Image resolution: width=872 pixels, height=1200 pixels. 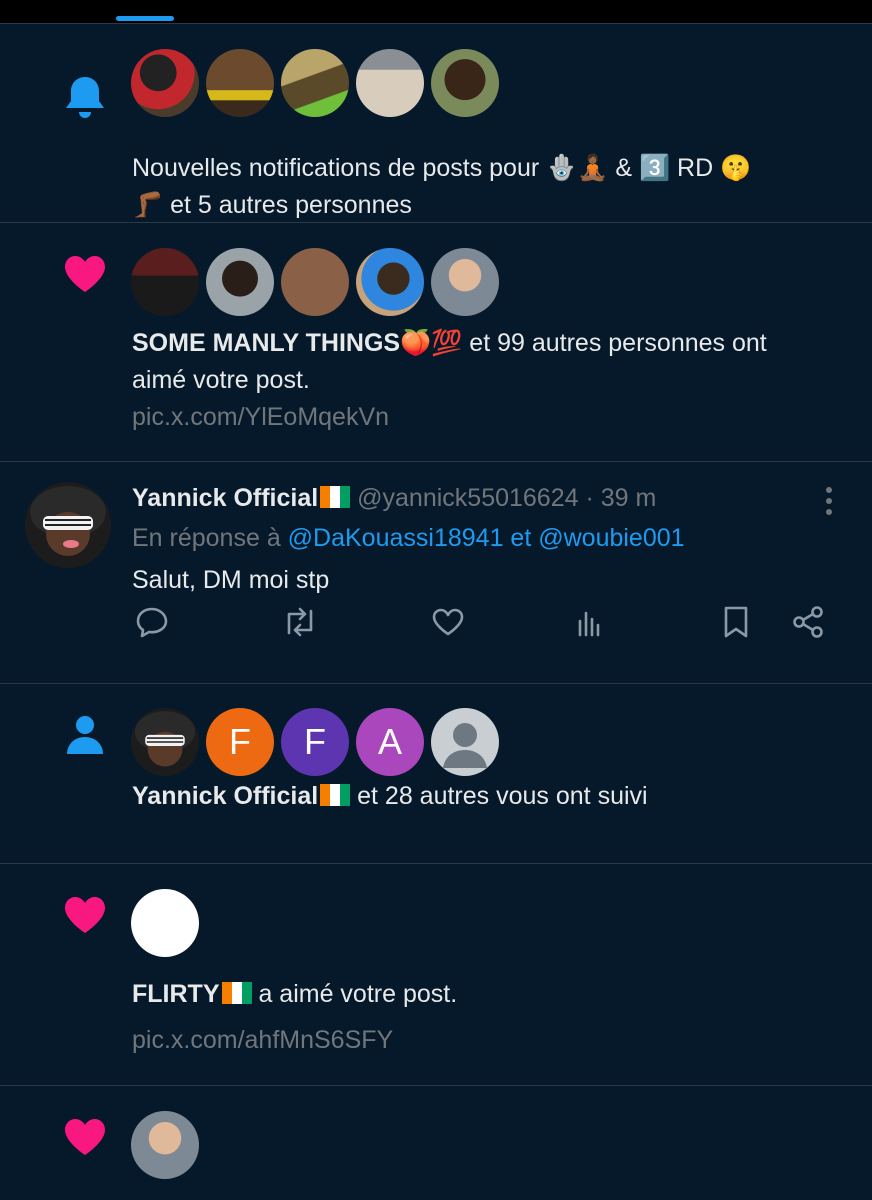 I want to click on active-tab-indicator, so click(x=145, y=18).